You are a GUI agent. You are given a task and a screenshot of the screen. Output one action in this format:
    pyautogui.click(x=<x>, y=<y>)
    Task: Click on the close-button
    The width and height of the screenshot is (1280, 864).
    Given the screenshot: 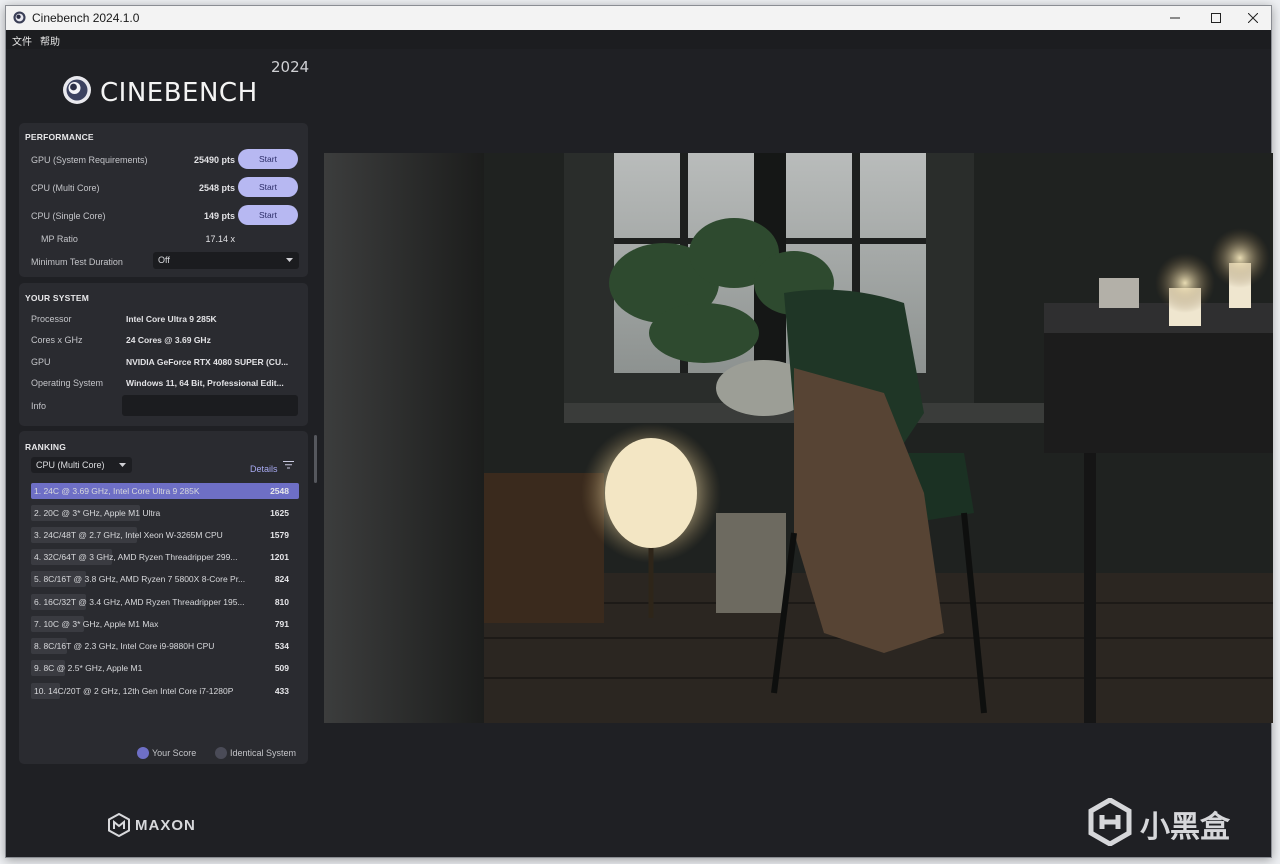 What is the action you would take?
    pyautogui.click(x=1253, y=18)
    